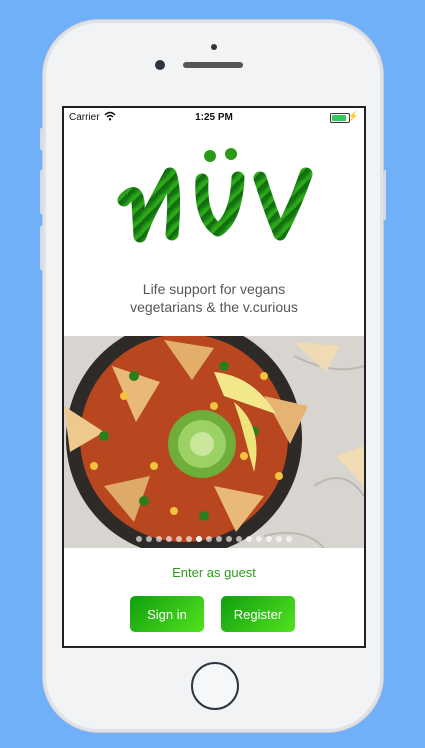  Describe the element at coordinates (213, 65) in the screenshot. I see `earpiece-speaker` at that location.